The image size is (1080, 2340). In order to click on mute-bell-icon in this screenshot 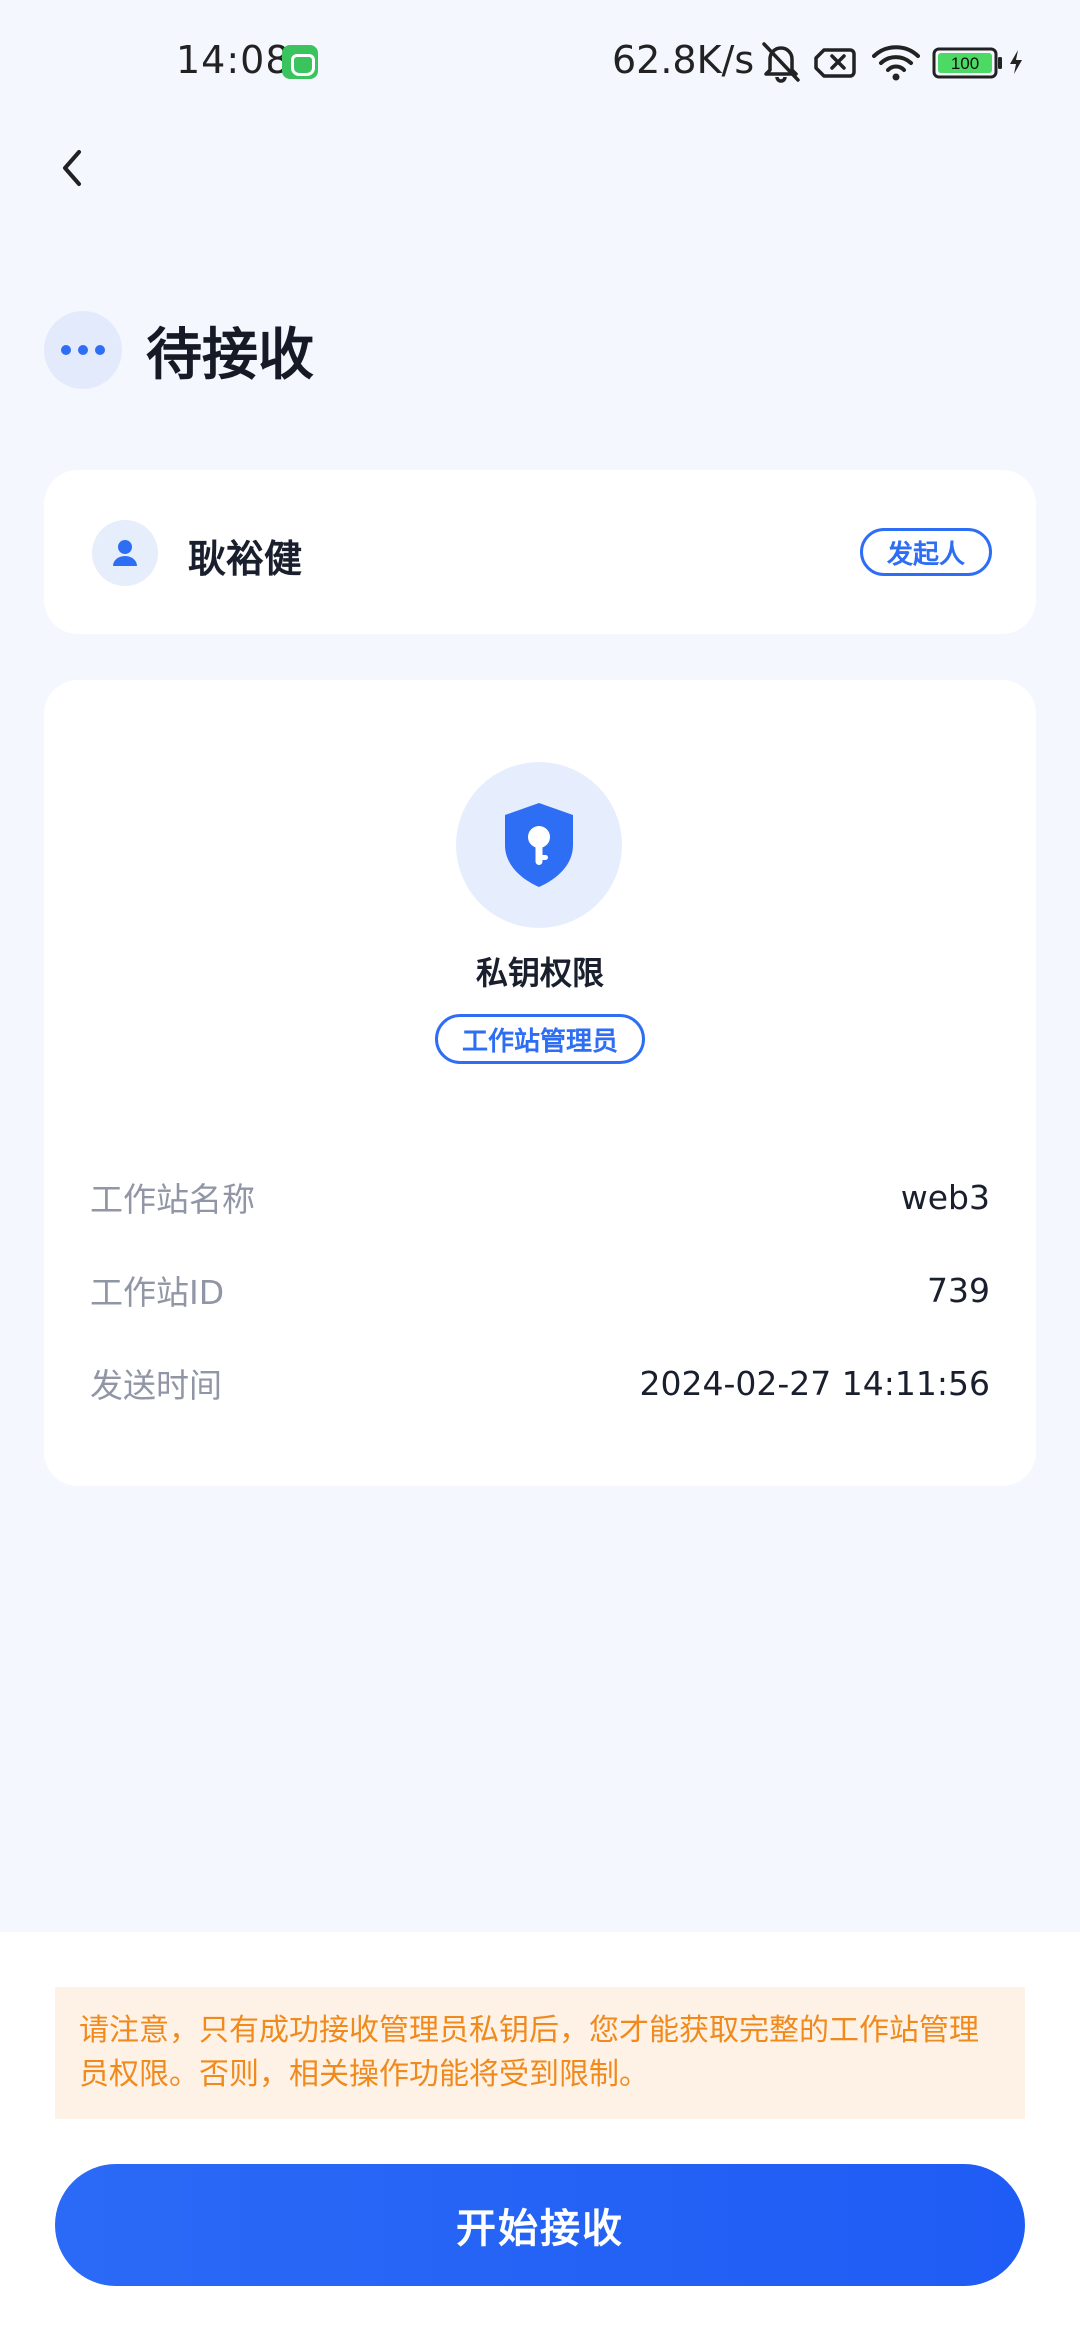, I will do `click(781, 62)`.